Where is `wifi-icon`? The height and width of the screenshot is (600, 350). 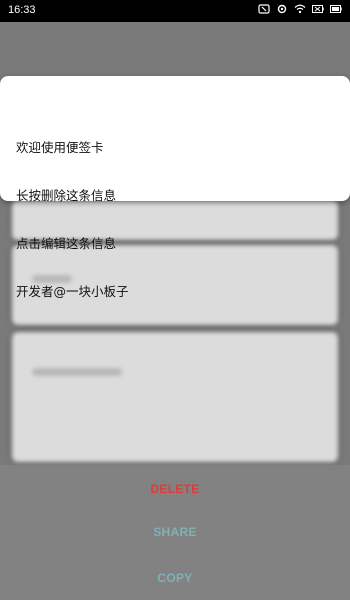
wifi-icon is located at coordinates (300, 9).